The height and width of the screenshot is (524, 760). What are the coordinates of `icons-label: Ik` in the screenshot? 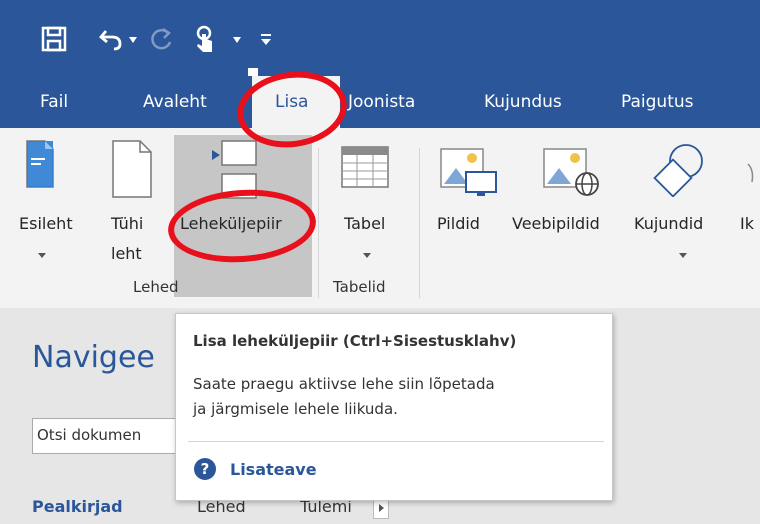 It's located at (747, 223).